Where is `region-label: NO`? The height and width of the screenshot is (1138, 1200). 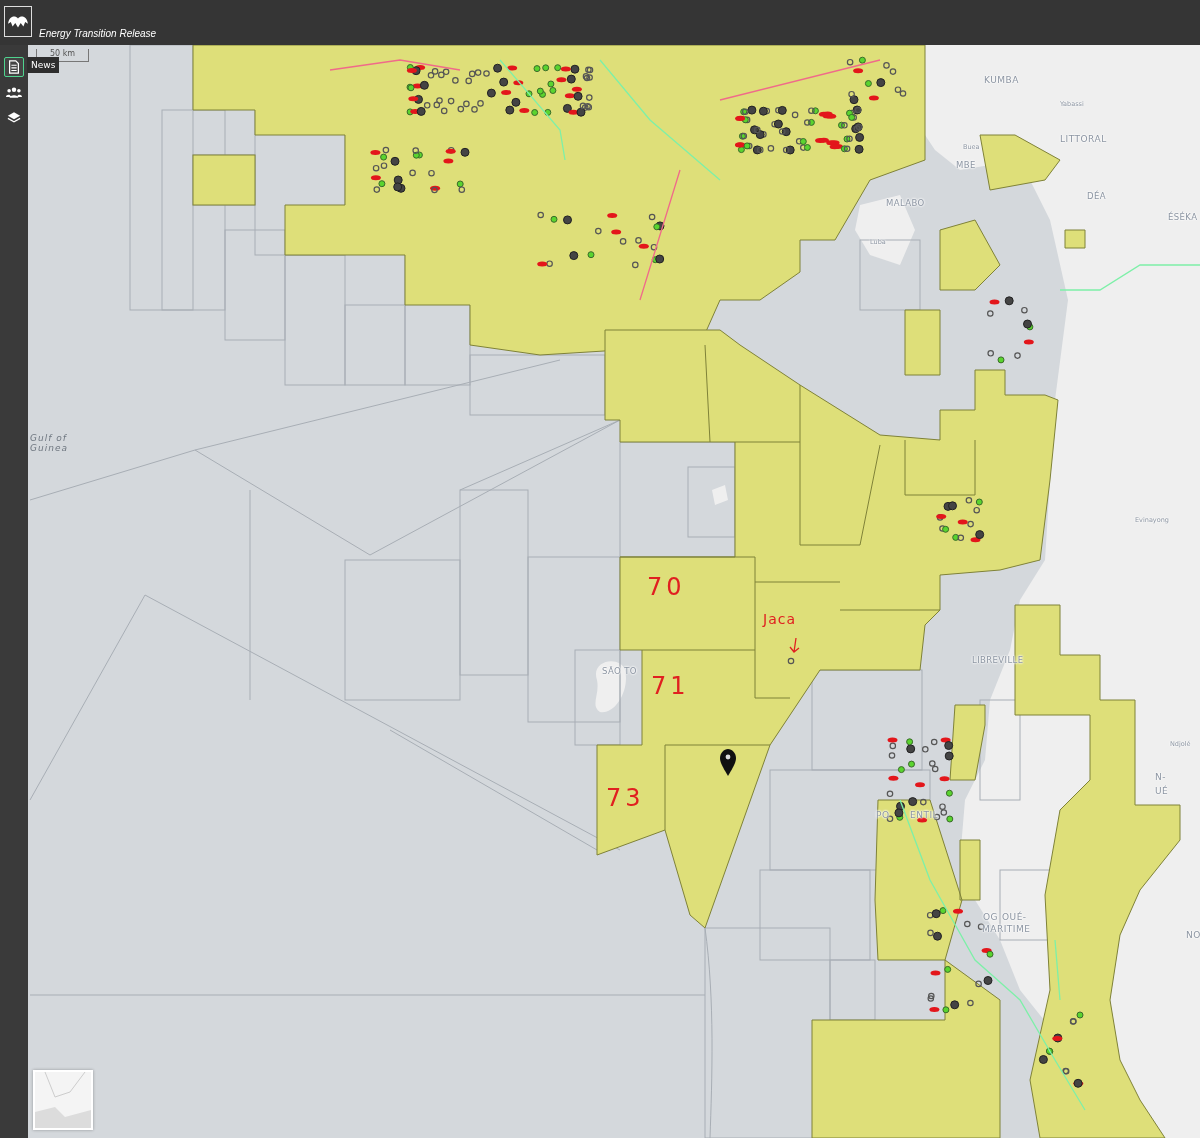 region-label: NO is located at coordinates (1193, 935).